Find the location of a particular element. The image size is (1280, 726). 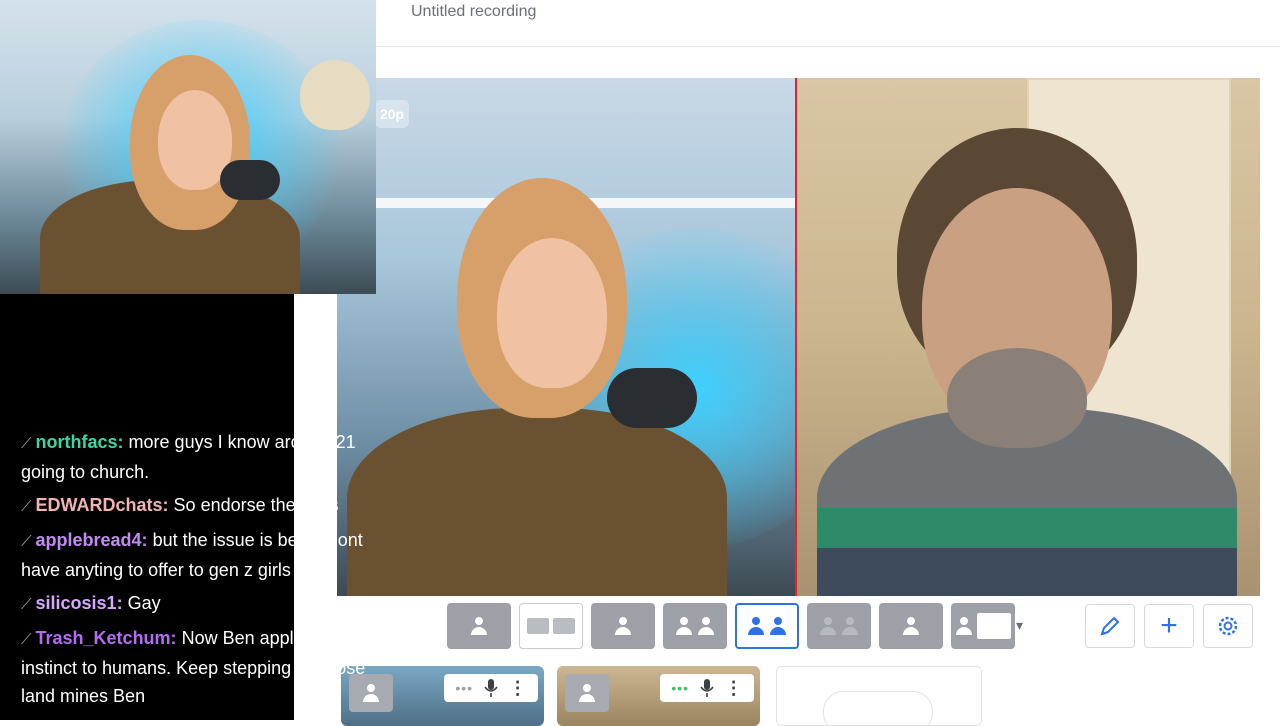

layout-list-button is located at coordinates (983, 626).